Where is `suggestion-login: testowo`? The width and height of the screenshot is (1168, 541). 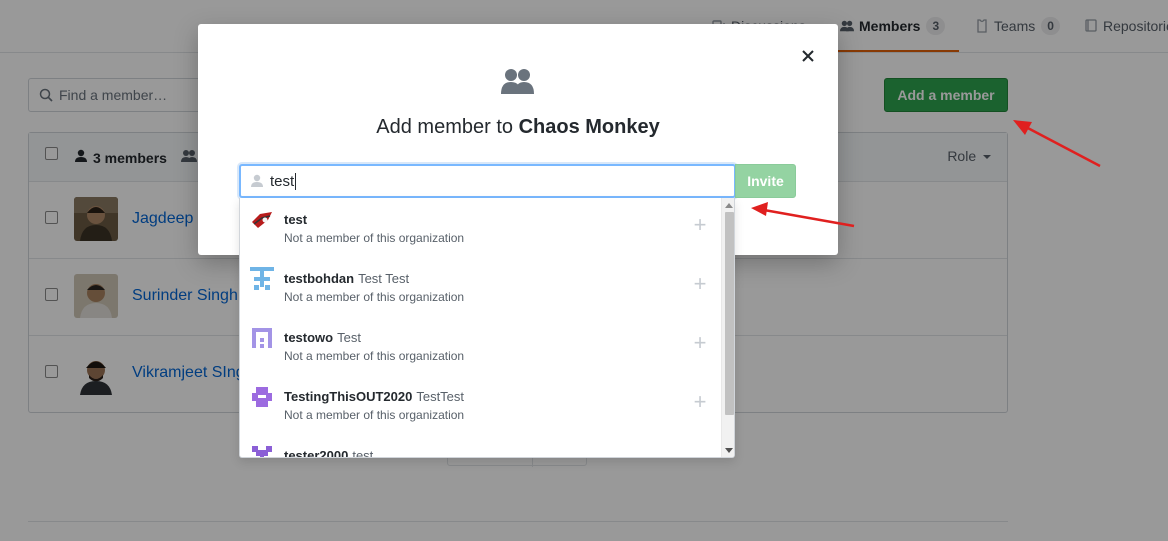
suggestion-login: testowo is located at coordinates (309, 337).